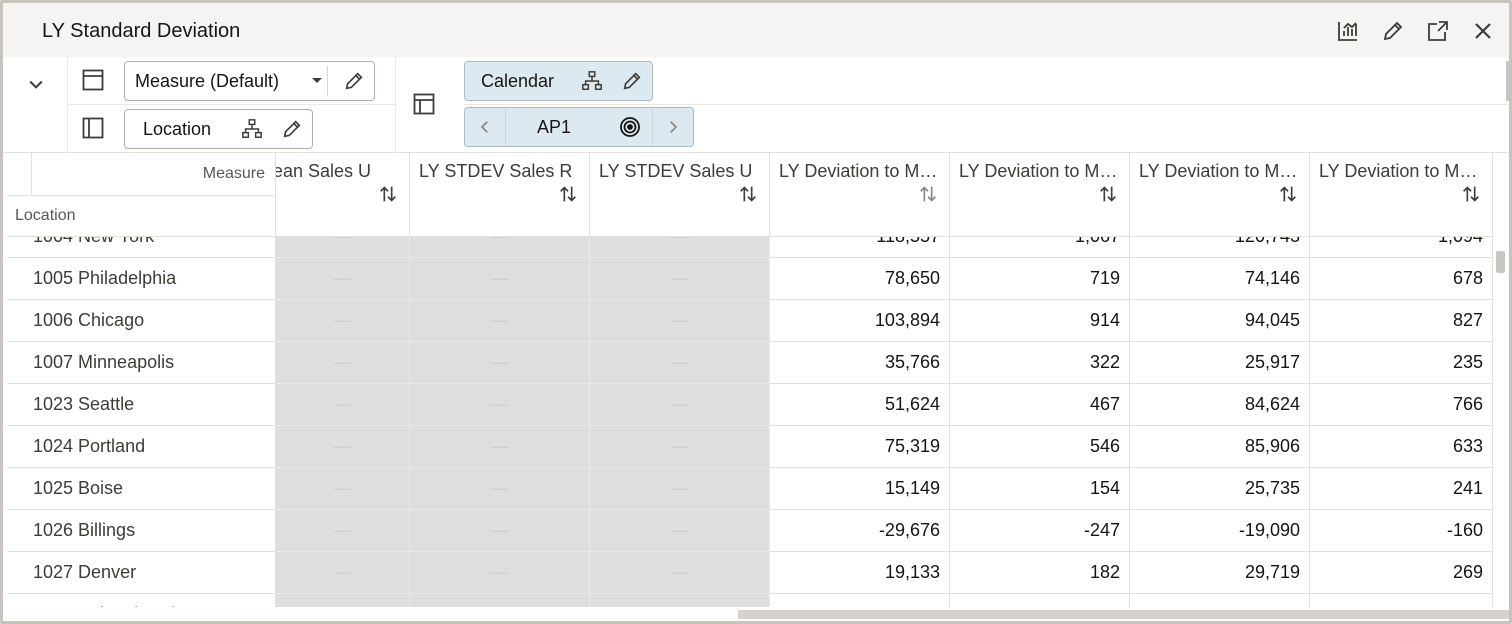 This screenshot has width=1512, height=624. Describe the element at coordinates (354, 81) in the screenshot. I see `measure-edit-button` at that location.